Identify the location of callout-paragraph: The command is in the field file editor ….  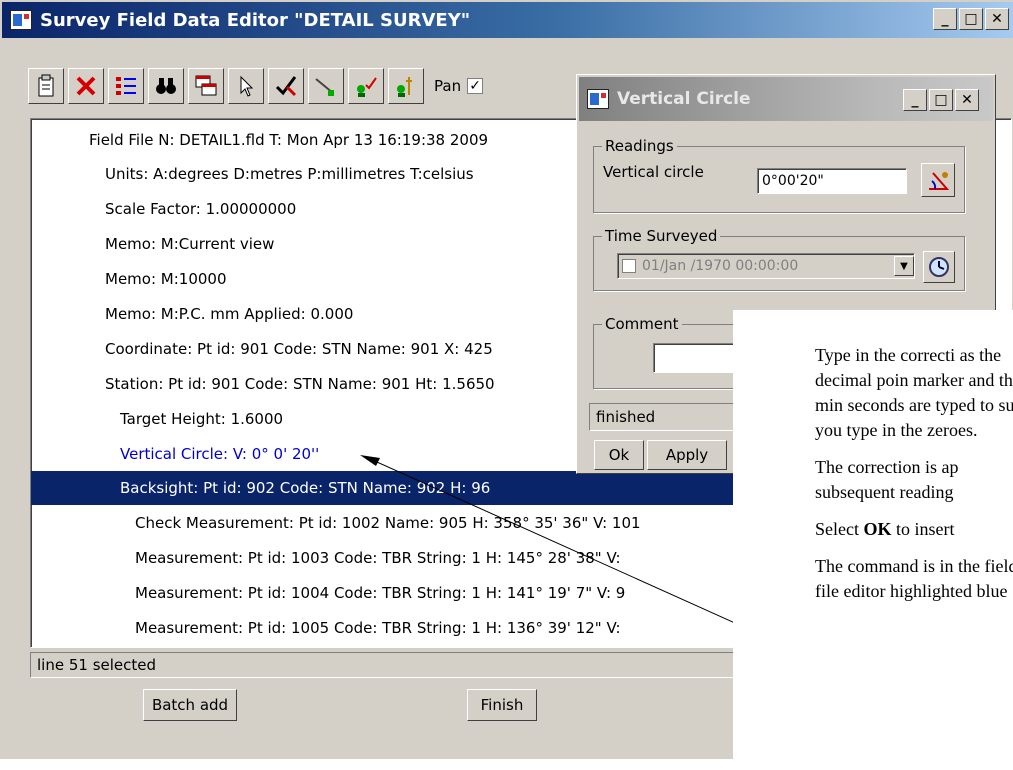
(914, 578).